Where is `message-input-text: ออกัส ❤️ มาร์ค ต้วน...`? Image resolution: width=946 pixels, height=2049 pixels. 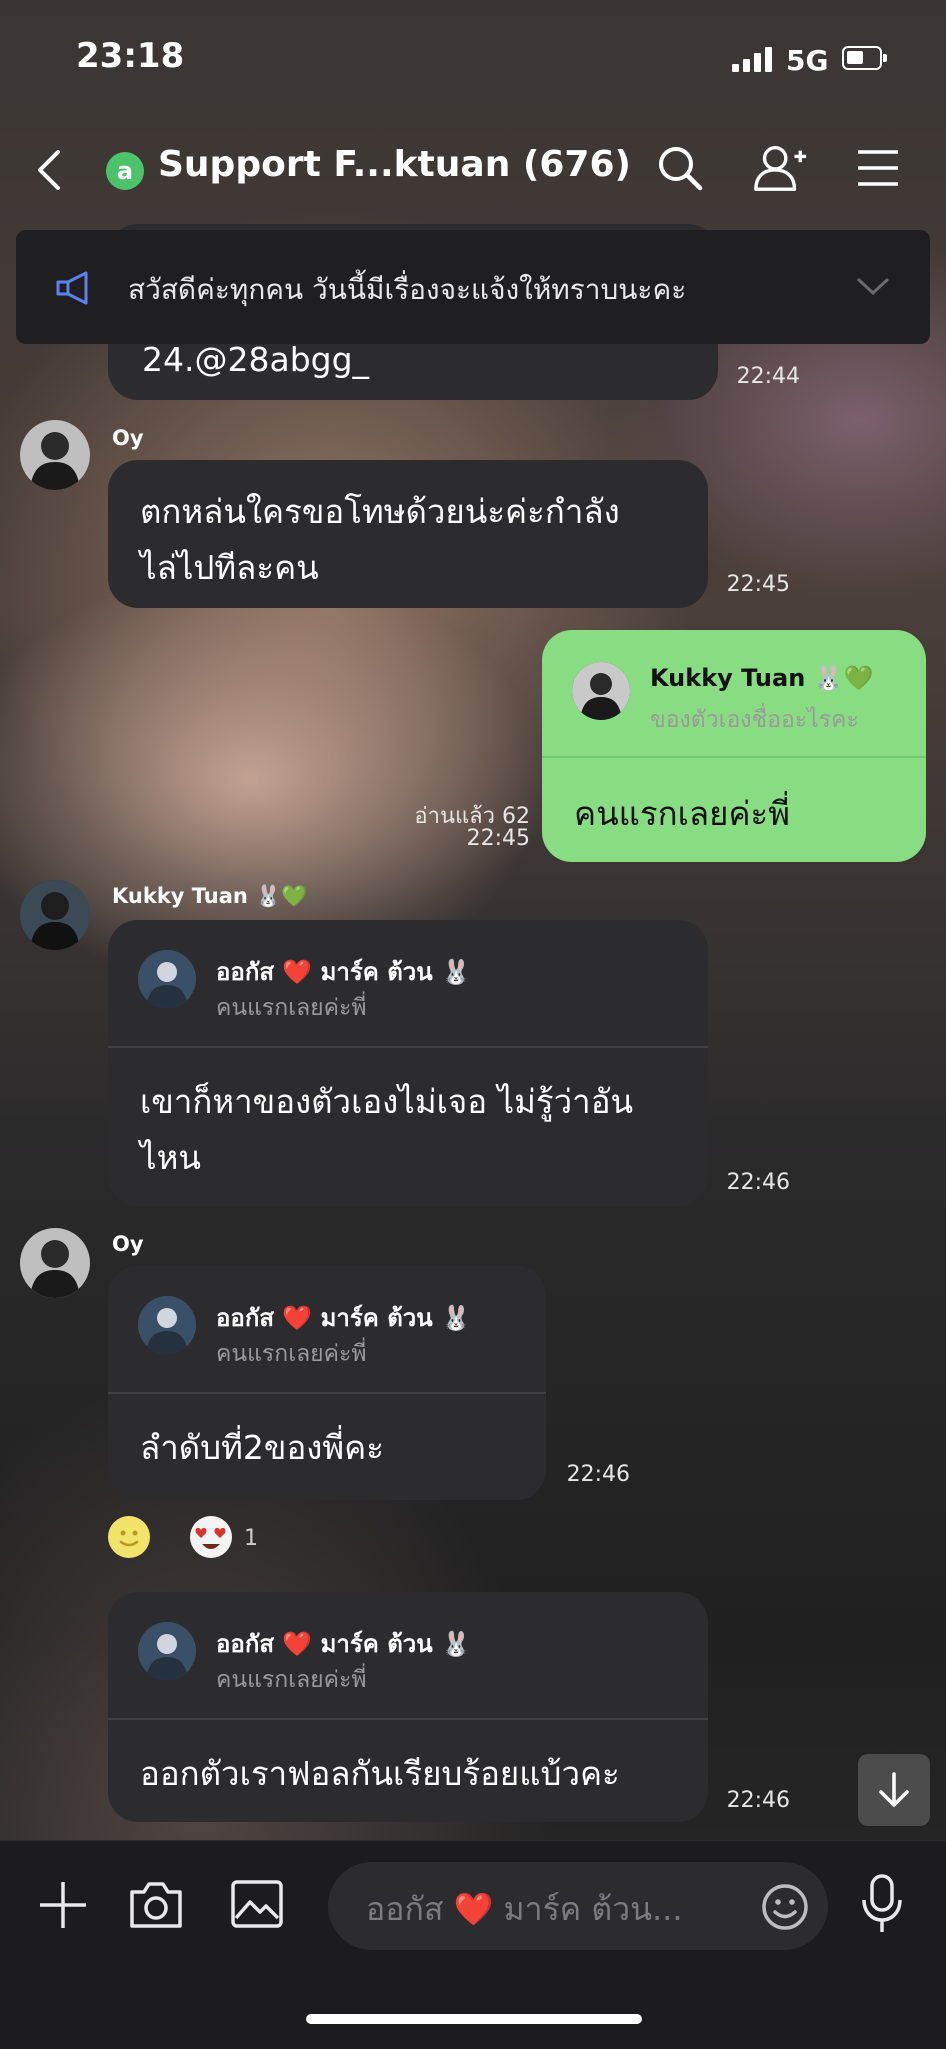
message-input-text: ออกัส ❤️ มาร์ค ต้วน... is located at coordinates (524, 1909).